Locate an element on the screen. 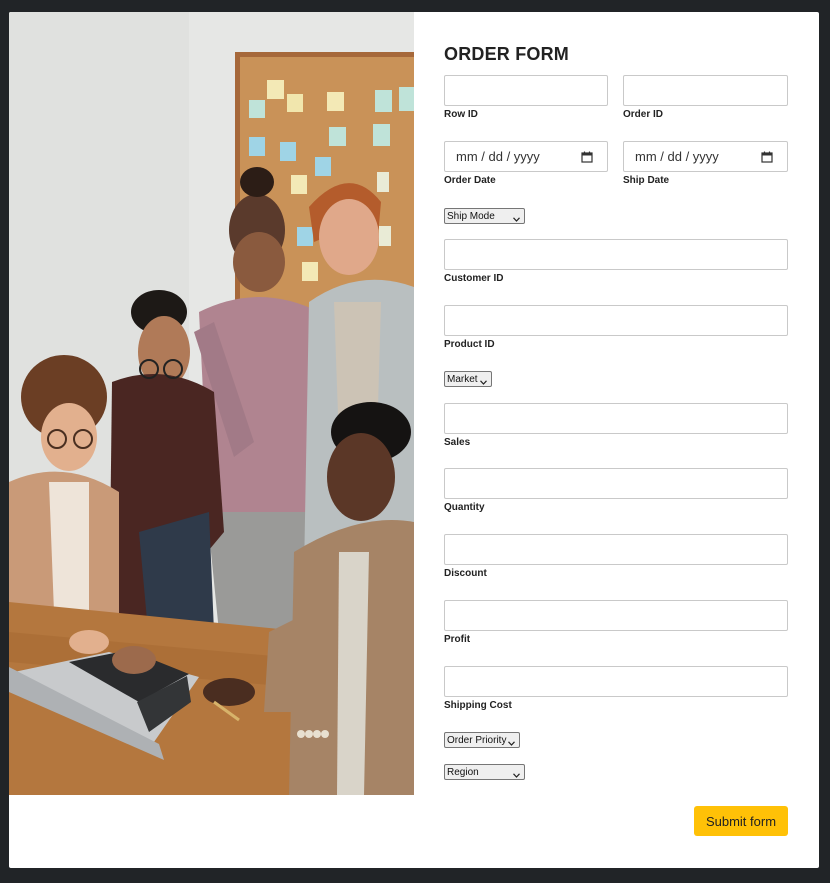  product-id-group: Product ID is located at coordinates (616, 327).